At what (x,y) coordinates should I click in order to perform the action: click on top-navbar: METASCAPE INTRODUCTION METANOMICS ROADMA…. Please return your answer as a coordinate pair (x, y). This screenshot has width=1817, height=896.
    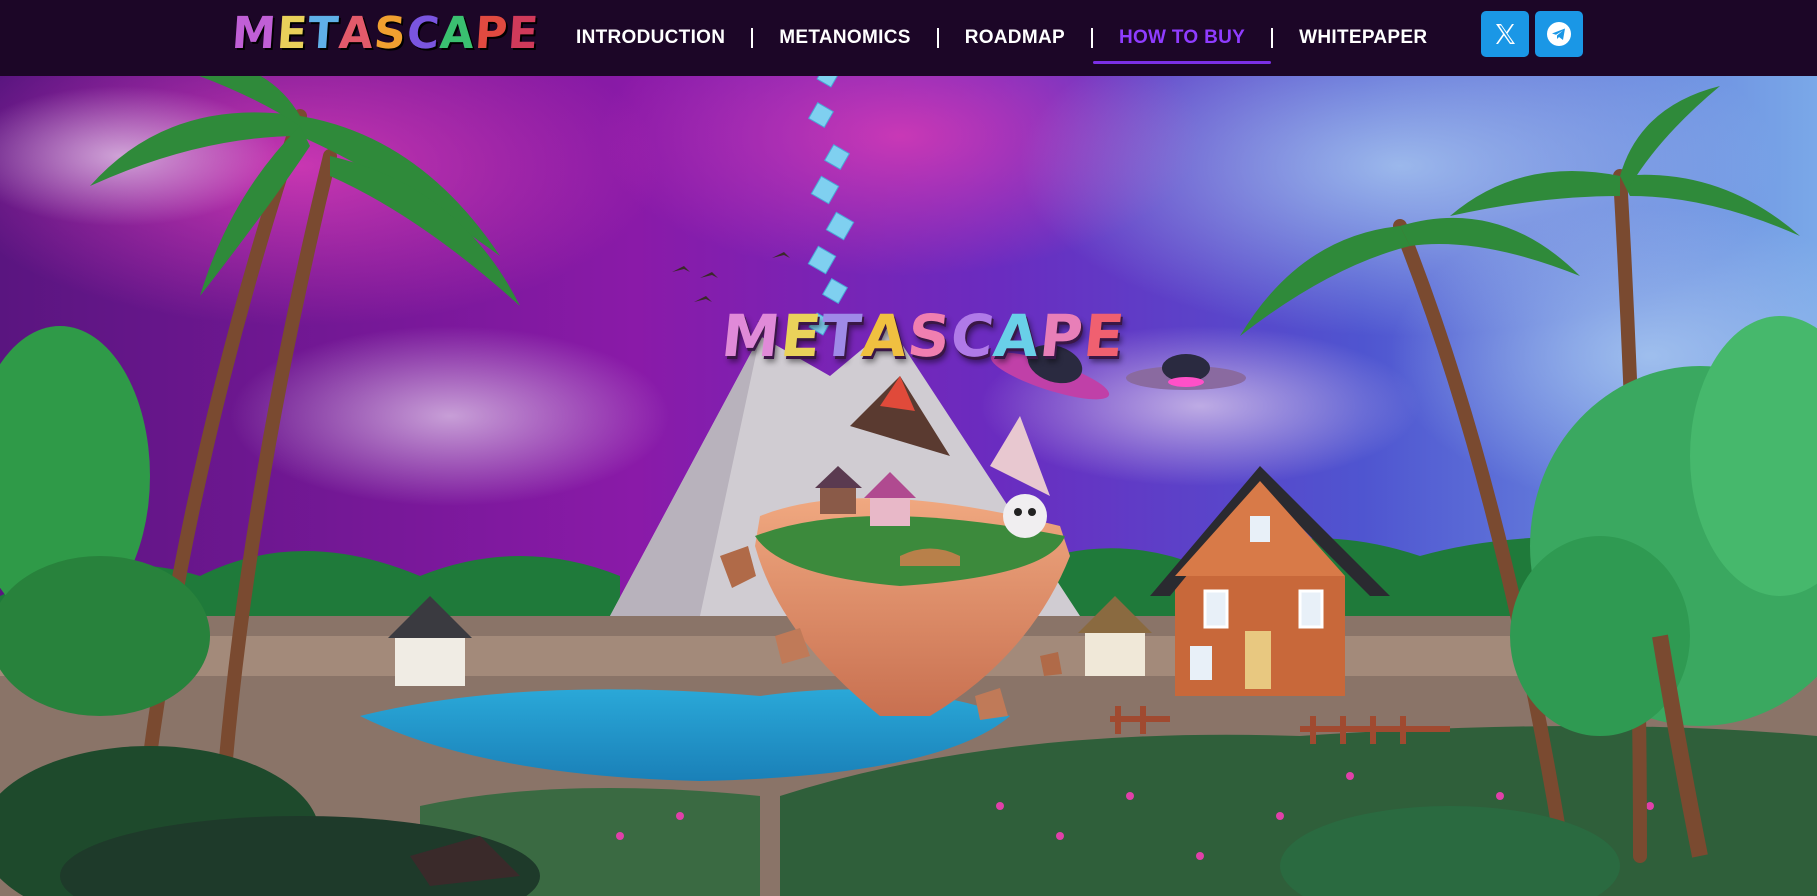
    Looking at the image, I should click on (908, 38).